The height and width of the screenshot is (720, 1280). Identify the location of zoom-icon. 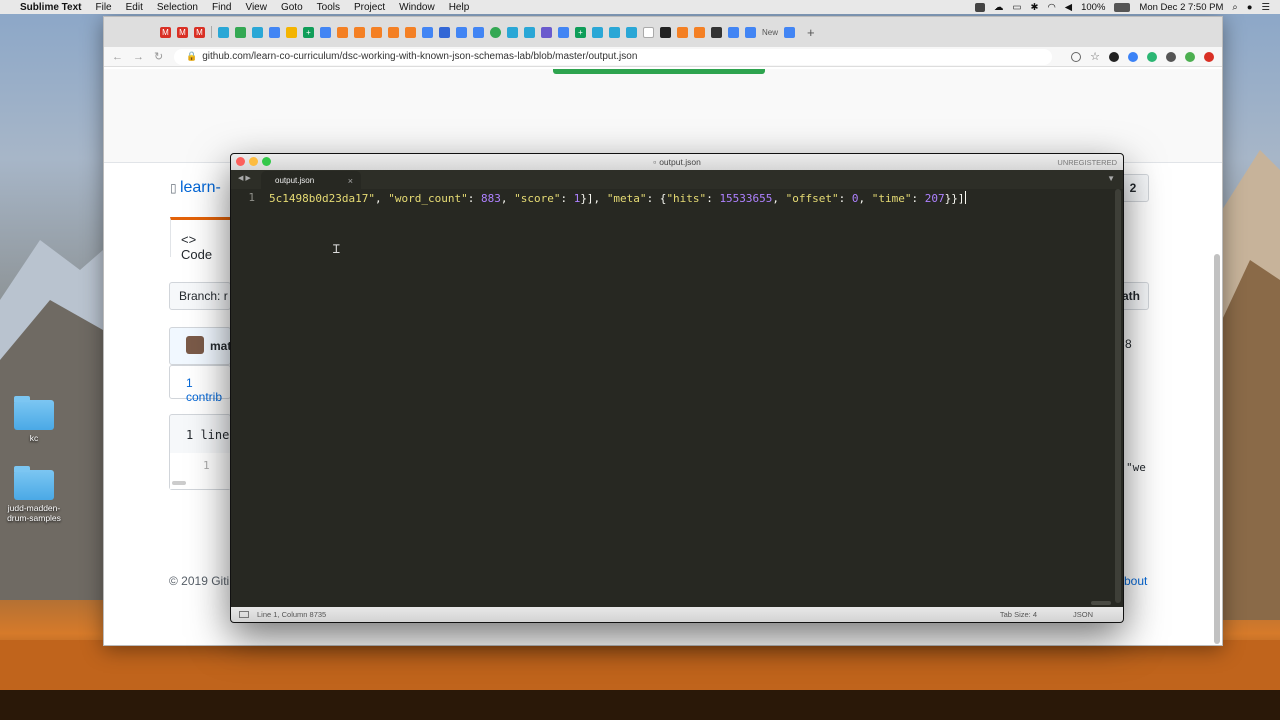
(1076, 56).